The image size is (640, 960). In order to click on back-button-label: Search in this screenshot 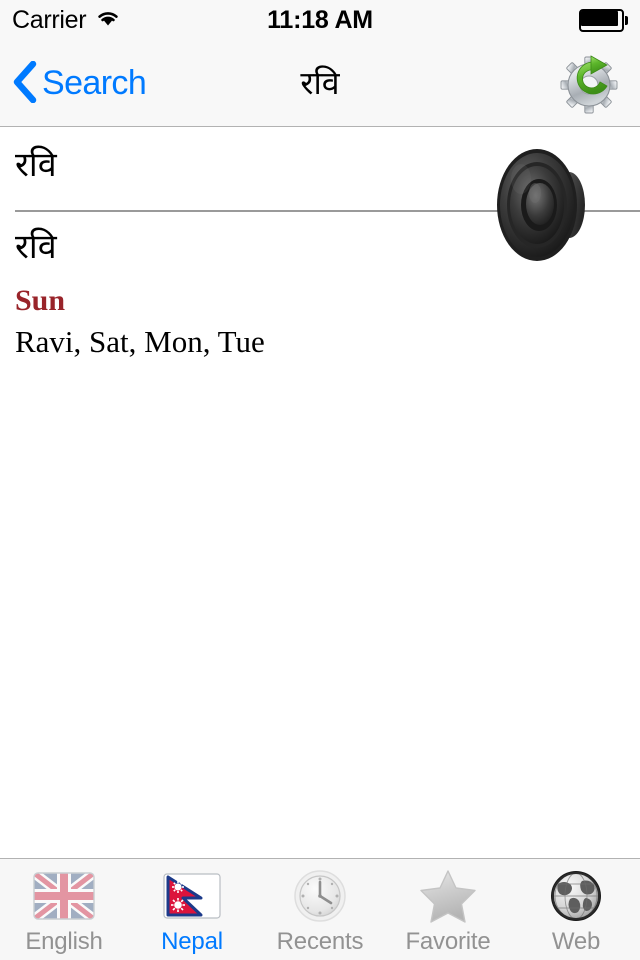, I will do `click(94, 82)`.